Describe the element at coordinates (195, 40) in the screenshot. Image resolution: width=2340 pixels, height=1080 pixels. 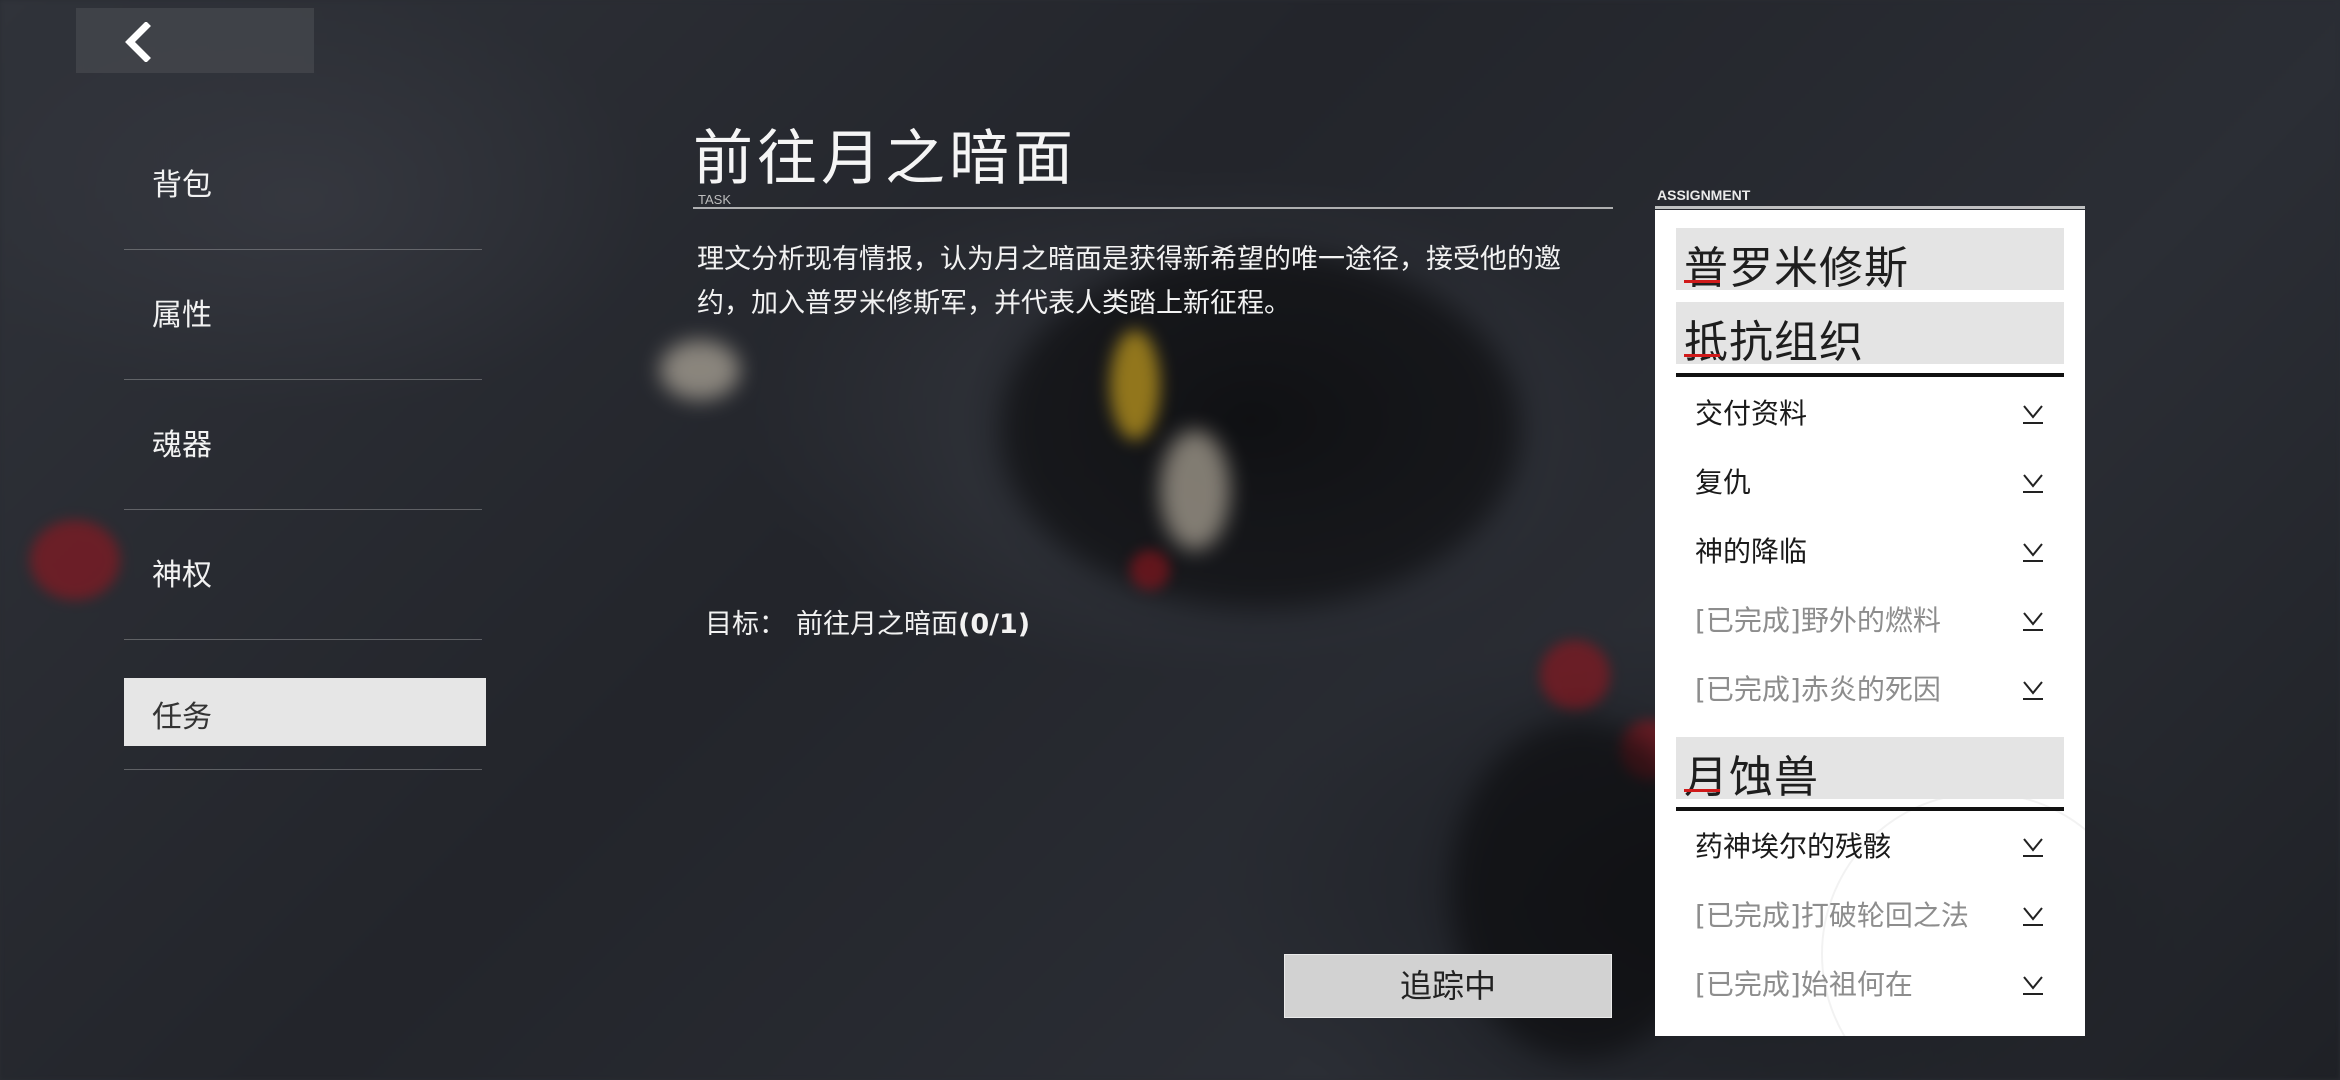
I see `back-button` at that location.